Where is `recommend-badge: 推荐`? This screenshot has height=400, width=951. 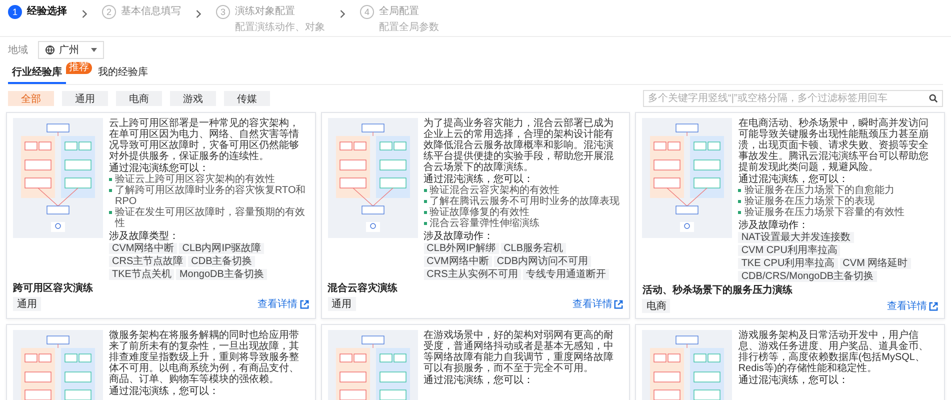
recommend-badge: 推荐 is located at coordinates (79, 68).